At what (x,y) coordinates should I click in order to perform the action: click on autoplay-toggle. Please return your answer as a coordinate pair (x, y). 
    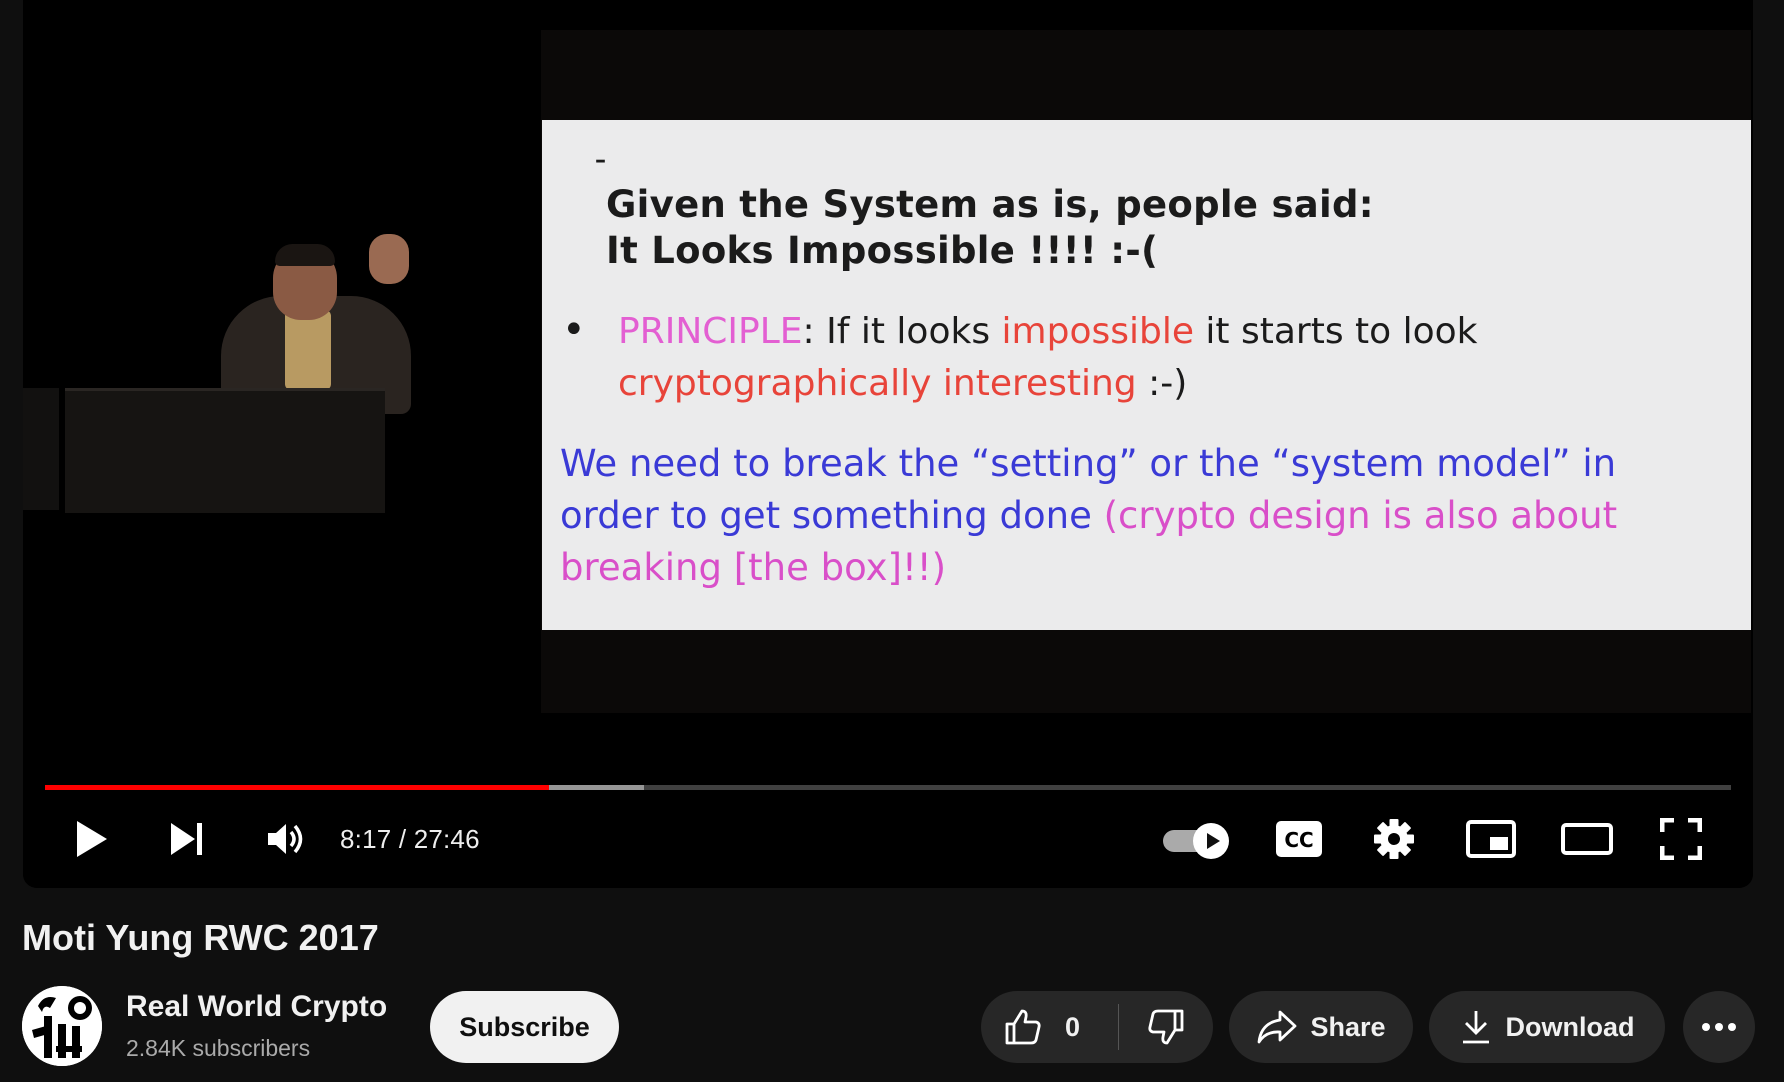
    Looking at the image, I should click on (1196, 841).